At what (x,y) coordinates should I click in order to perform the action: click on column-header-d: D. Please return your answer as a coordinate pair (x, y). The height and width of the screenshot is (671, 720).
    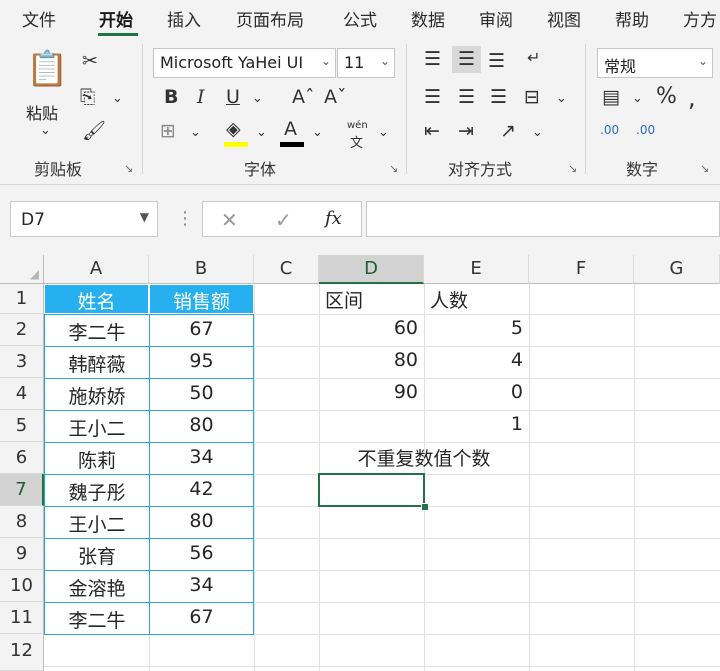
    Looking at the image, I should click on (371, 269).